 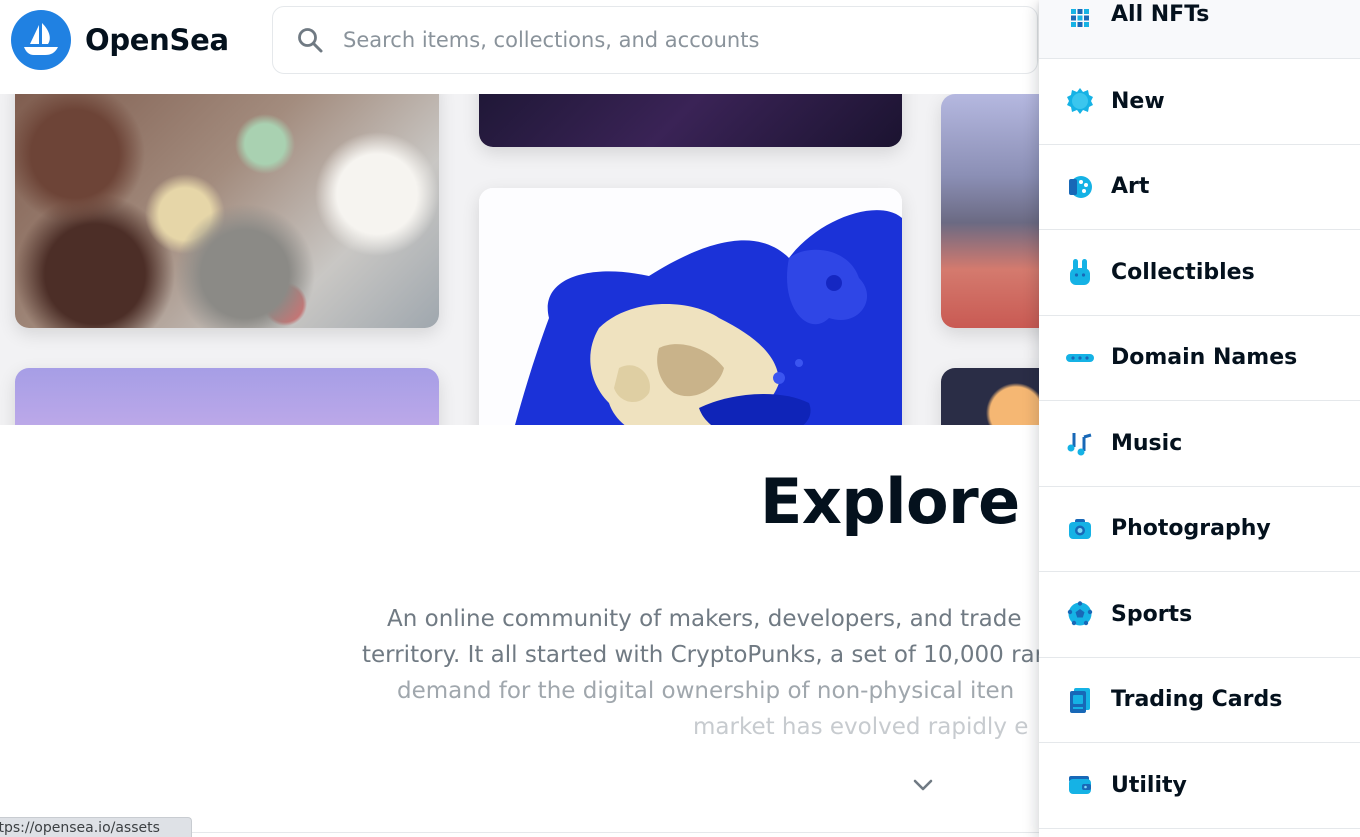 I want to click on search-icon, so click(x=310, y=40).